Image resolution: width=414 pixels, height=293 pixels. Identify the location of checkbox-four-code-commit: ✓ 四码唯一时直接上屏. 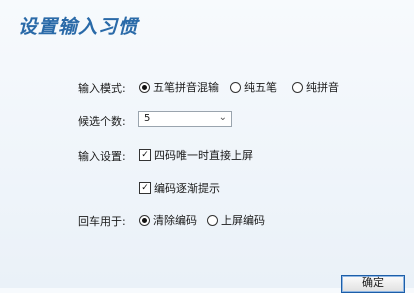
(196, 155).